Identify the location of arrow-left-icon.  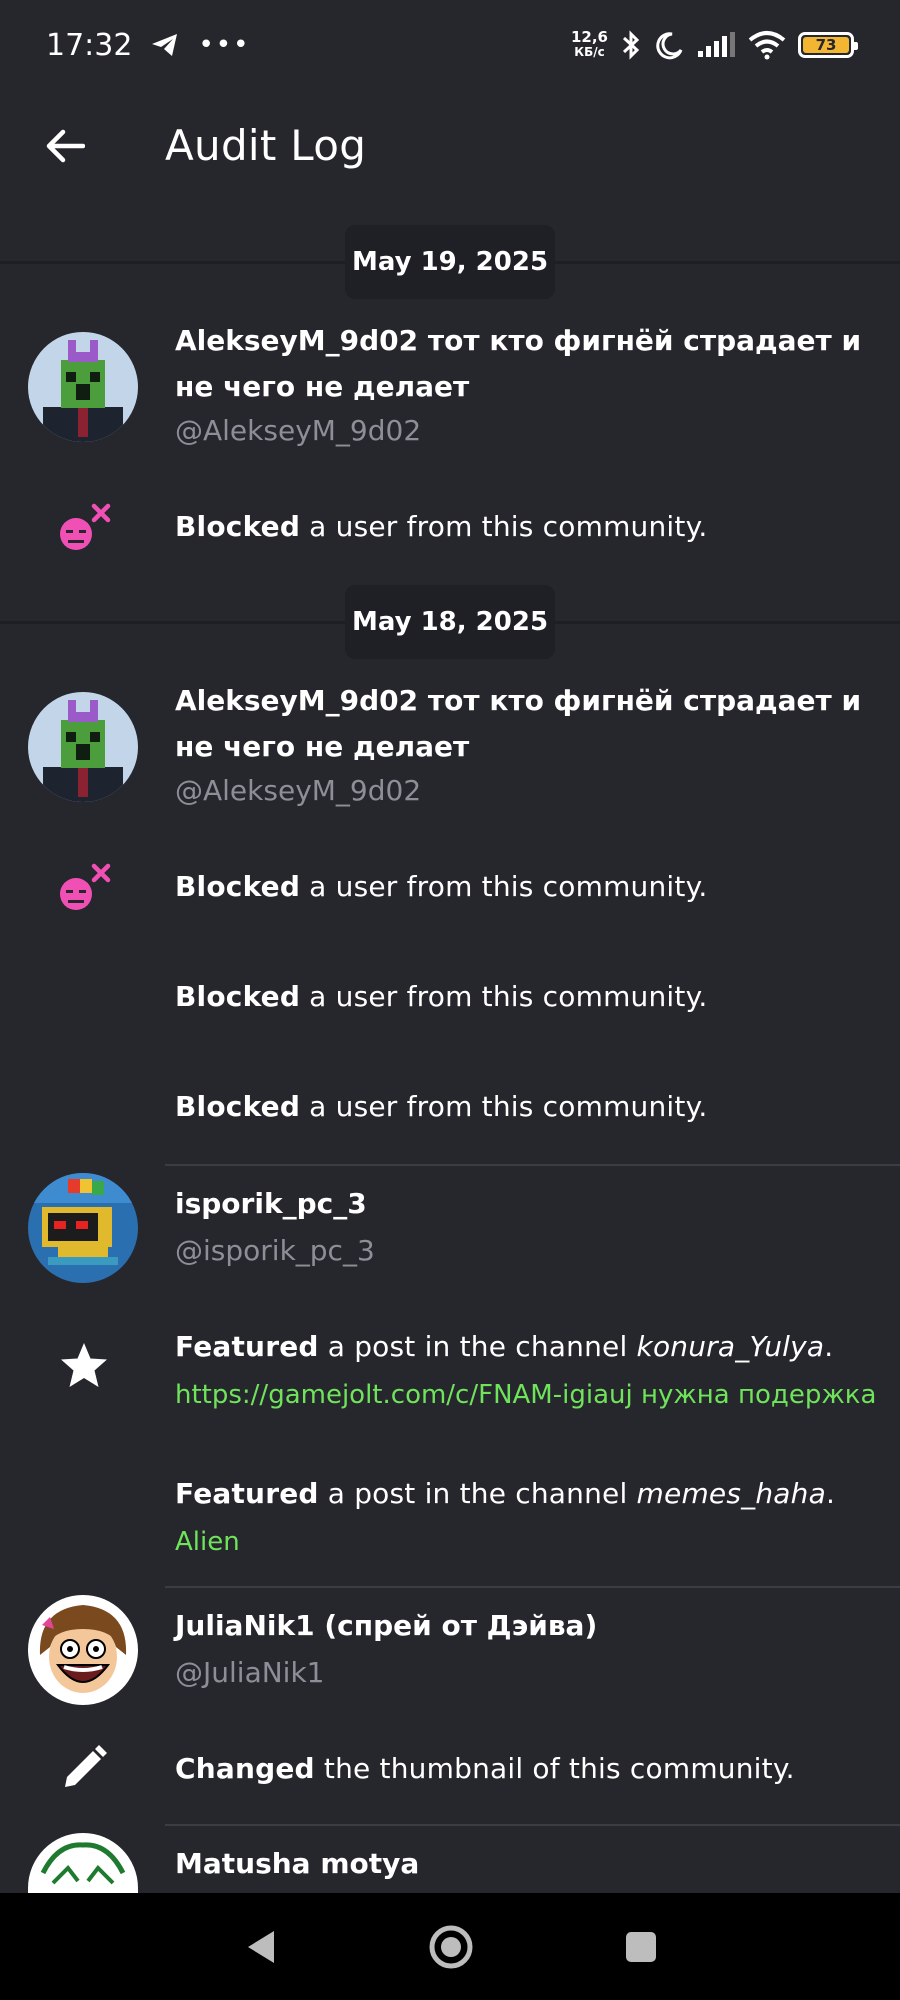
(65, 146).